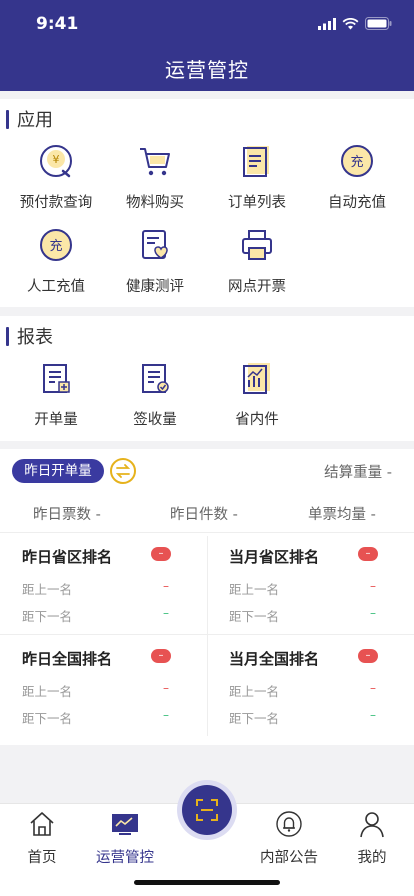  I want to click on scan-icon, so click(207, 810).